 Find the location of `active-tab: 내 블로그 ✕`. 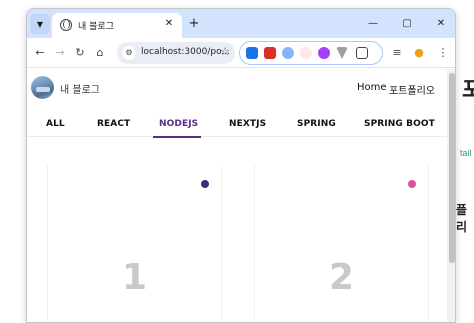

active-tab: 내 블로그 ✕ is located at coordinates (117, 25).